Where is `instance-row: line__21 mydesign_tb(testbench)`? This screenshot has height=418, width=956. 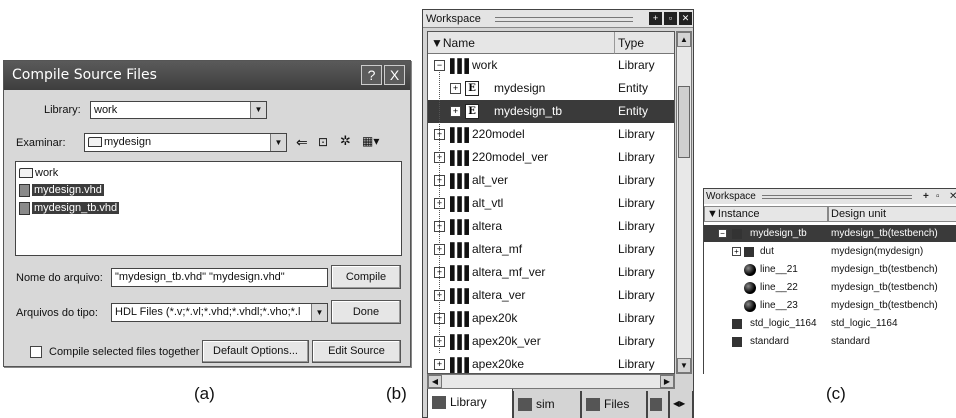
instance-row: line__21 mydesign_tb(testbench) is located at coordinates (830, 269).